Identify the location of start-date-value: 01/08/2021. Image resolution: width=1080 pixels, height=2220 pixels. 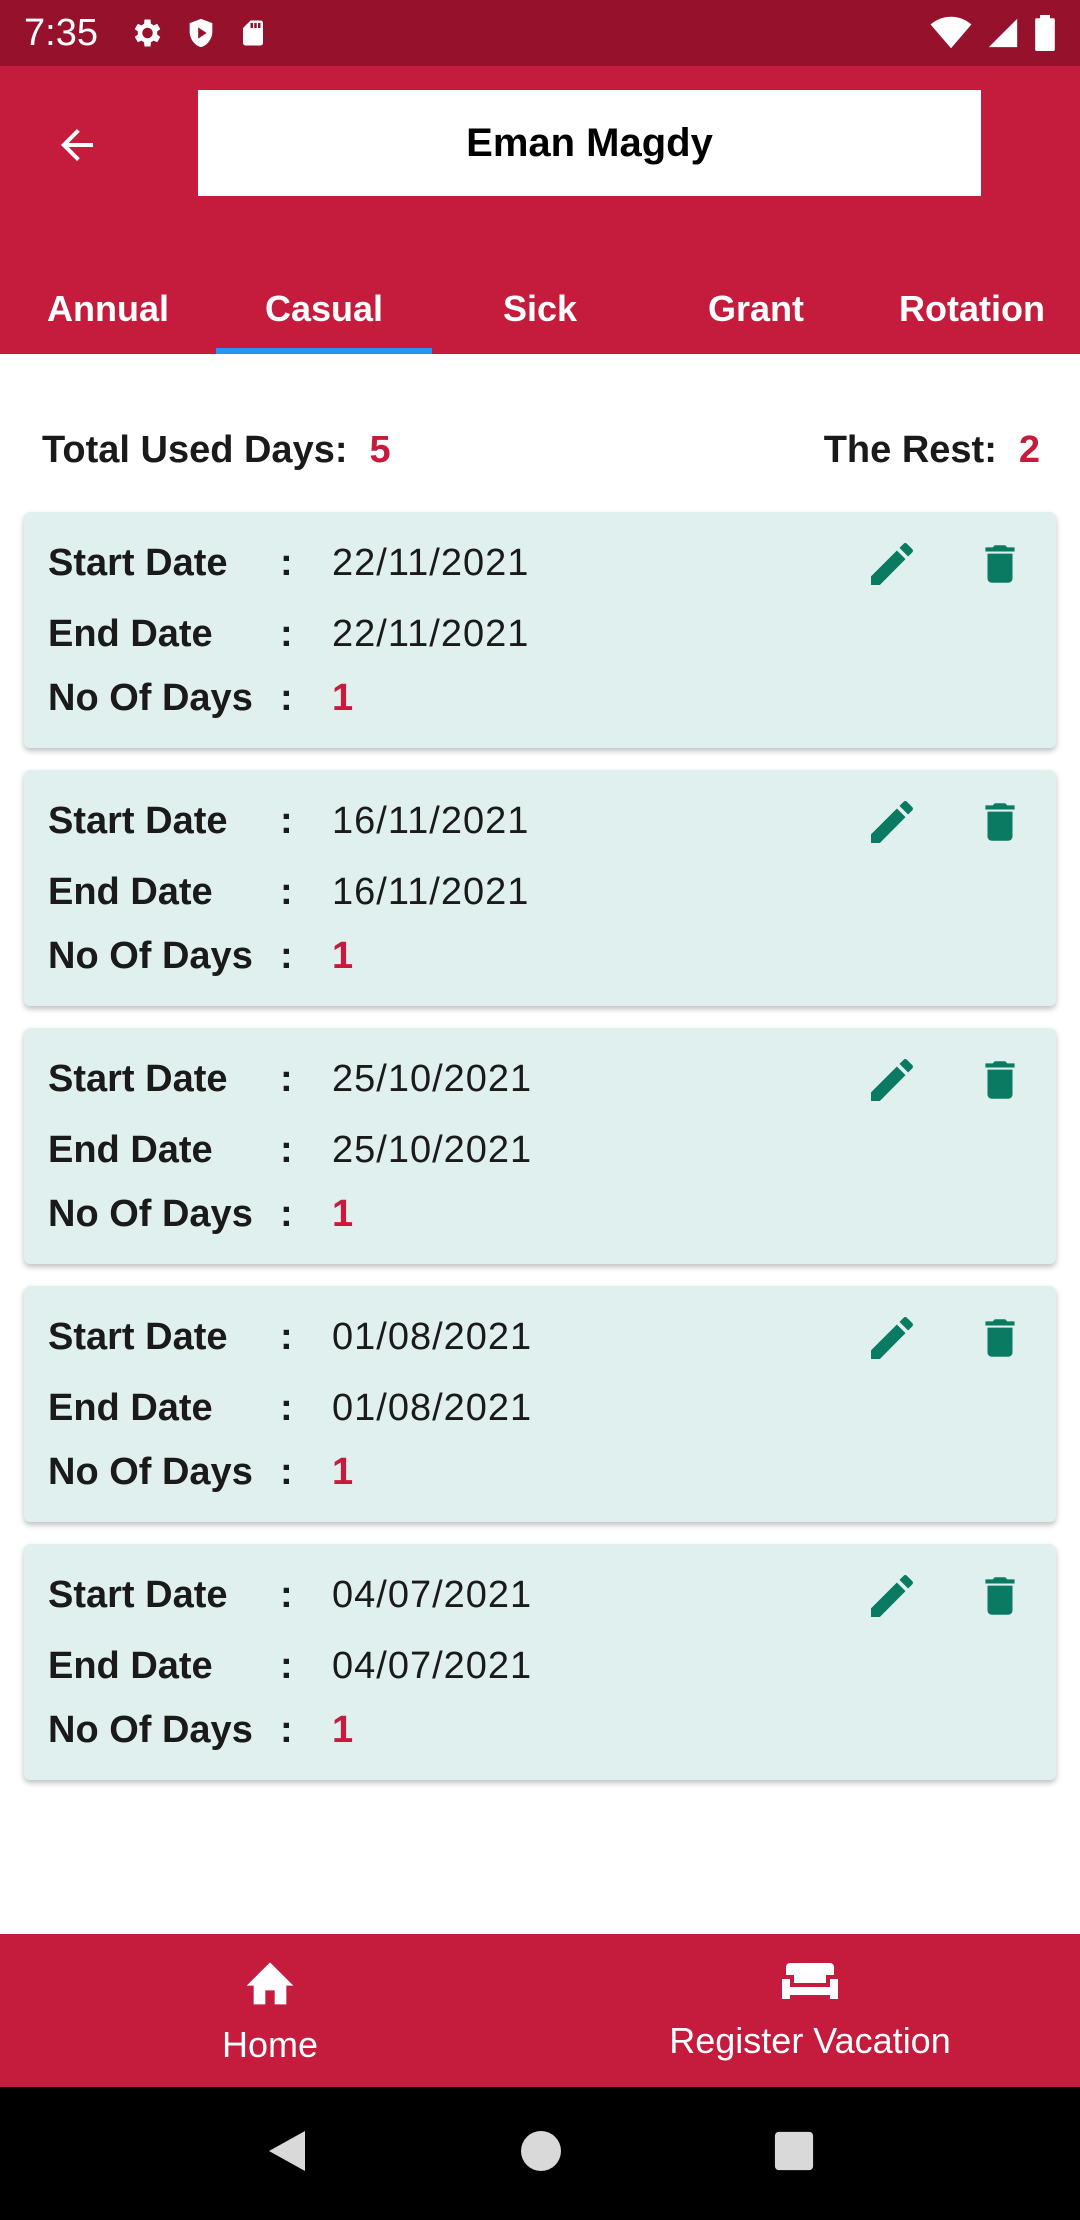
(432, 1336).